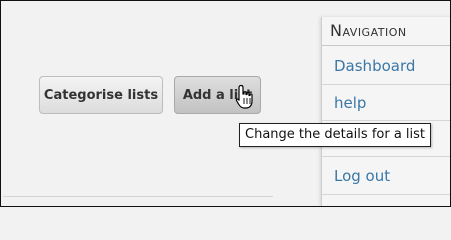  Describe the element at coordinates (362, 176) in the screenshot. I see `nav-link-log-out: Log out` at that location.